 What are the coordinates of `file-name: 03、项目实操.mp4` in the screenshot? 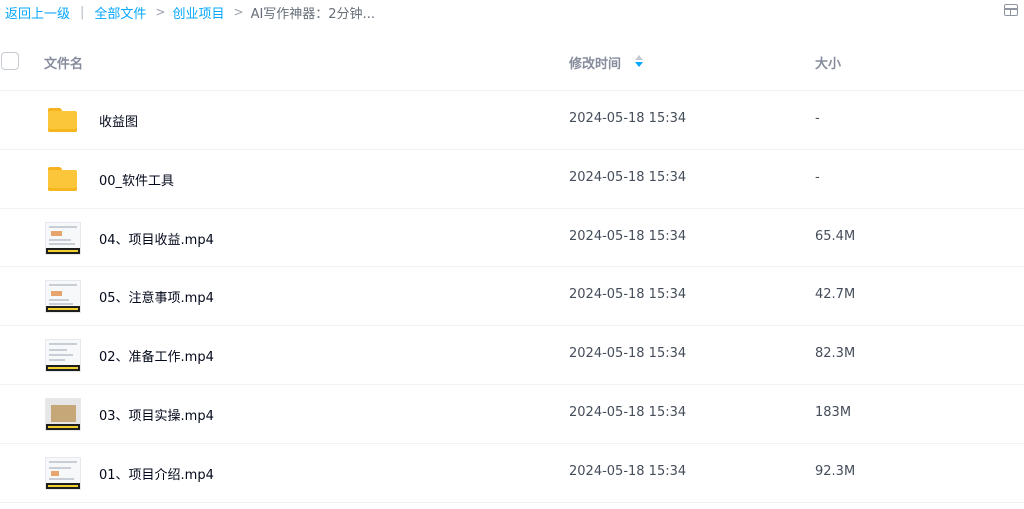 It's located at (156, 414).